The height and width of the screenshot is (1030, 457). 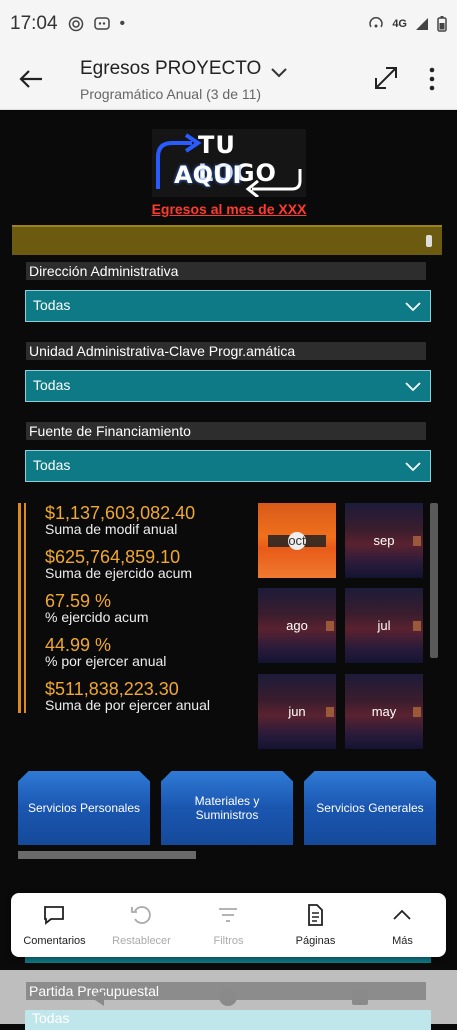 I want to click on filter-select-fuente: Todas, so click(x=228, y=466).